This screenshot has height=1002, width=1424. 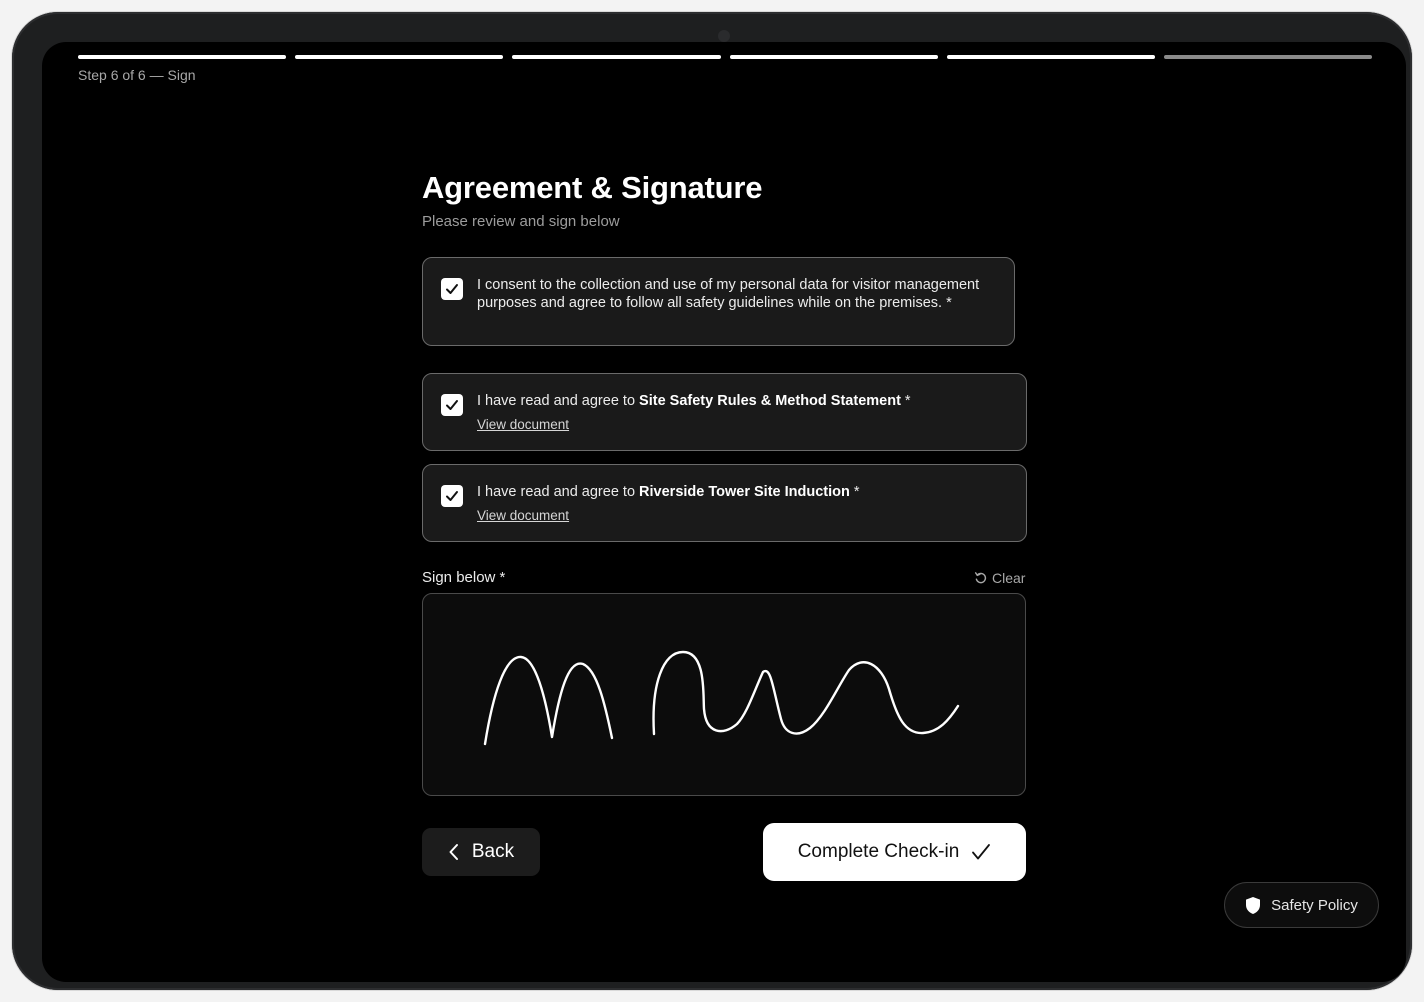 I want to click on page-subtitle: Please review and sign below, so click(x=521, y=221).